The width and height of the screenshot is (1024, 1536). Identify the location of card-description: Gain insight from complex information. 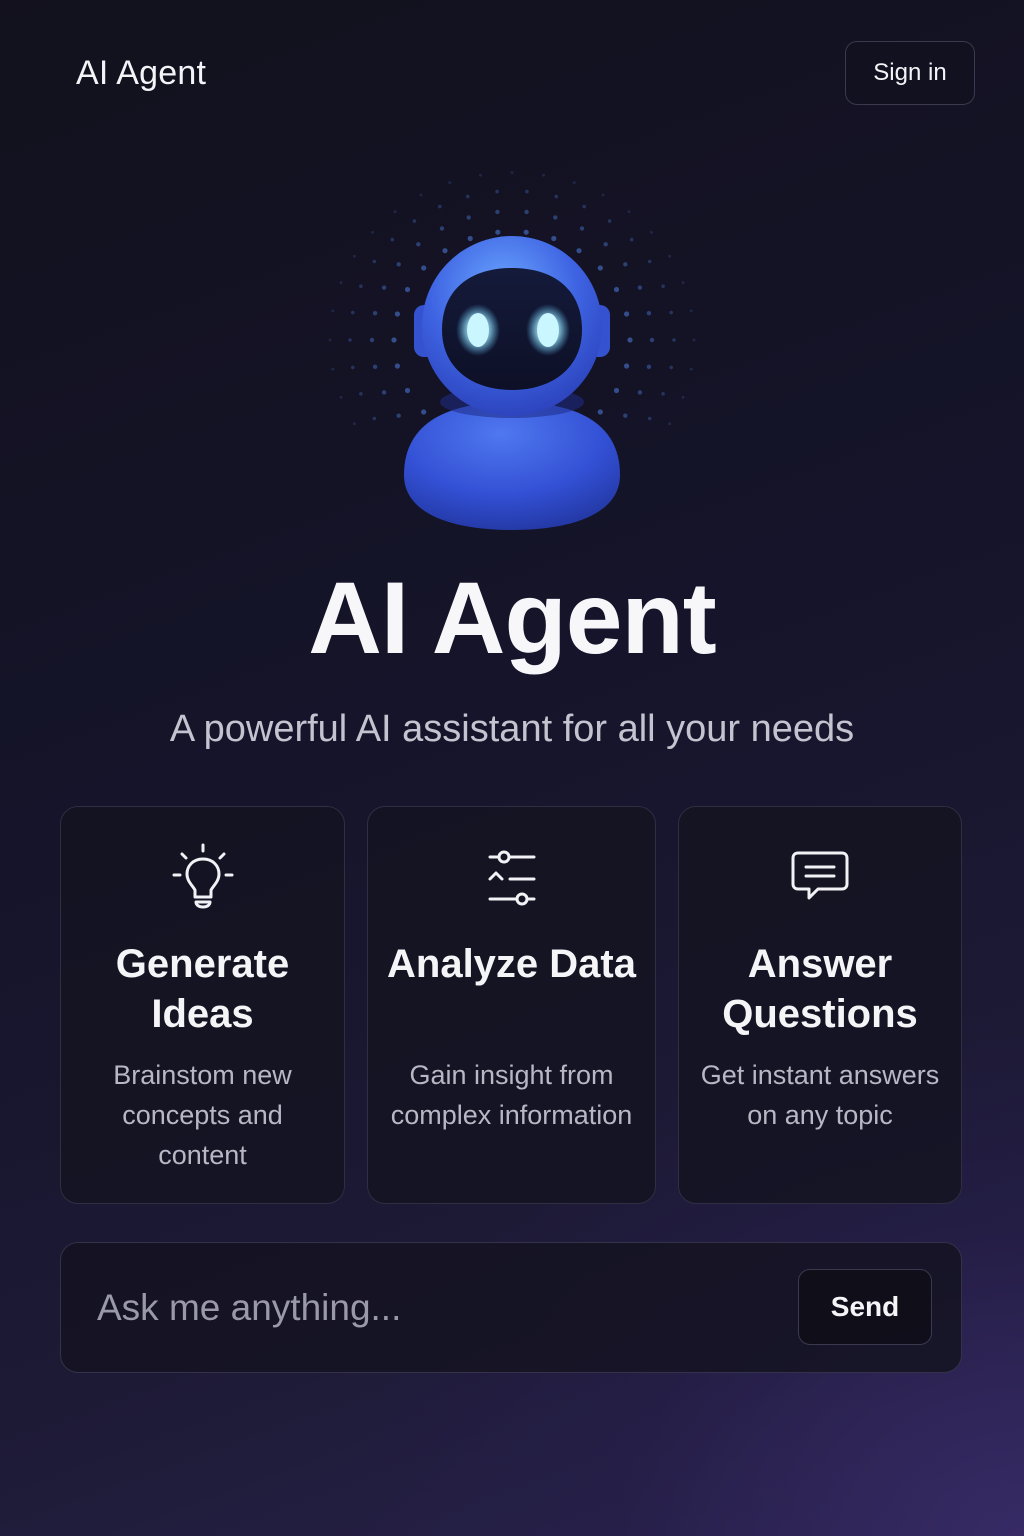
(511, 1095).